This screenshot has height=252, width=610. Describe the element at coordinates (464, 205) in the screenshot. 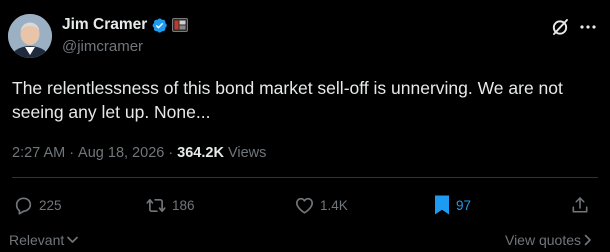

I see `bookmark-count: 97` at that location.